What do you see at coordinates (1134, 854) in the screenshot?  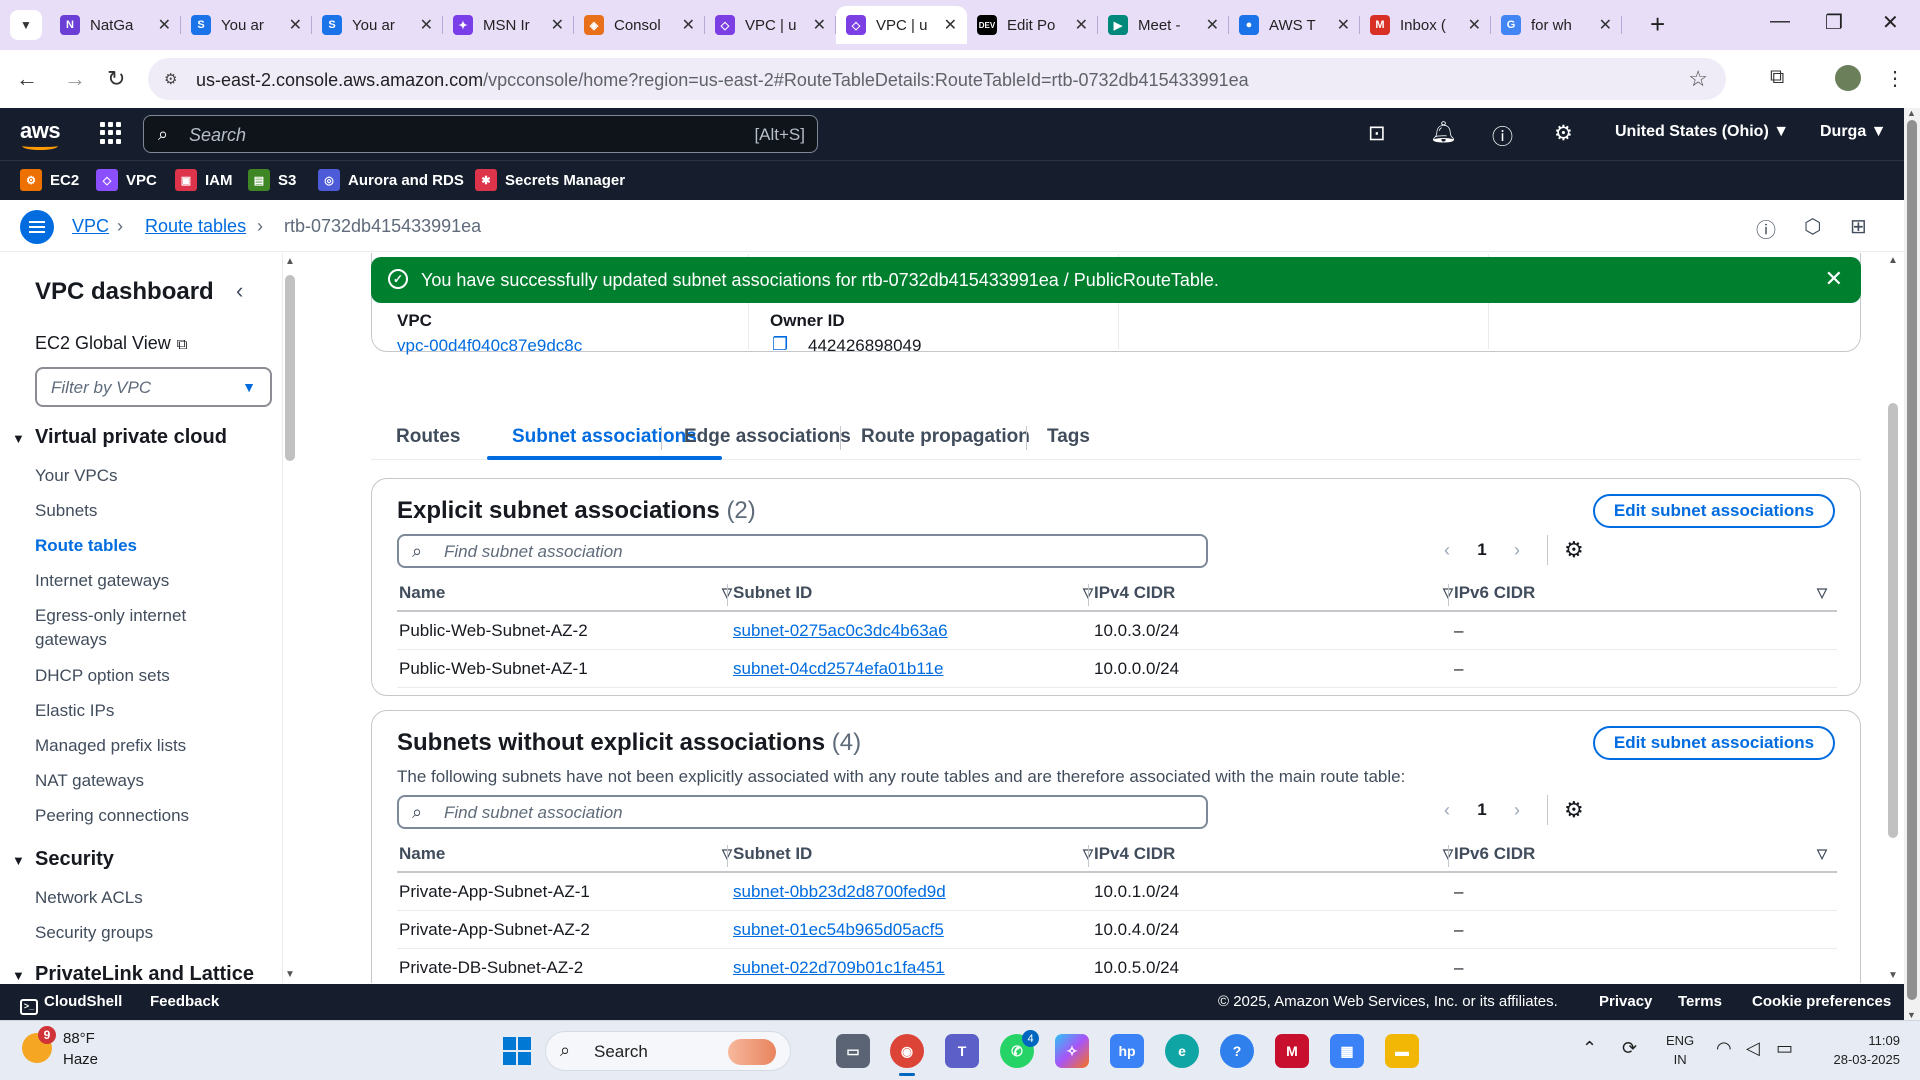 I see `column-header-ipv4-cidr: IPv4 CIDR` at bounding box center [1134, 854].